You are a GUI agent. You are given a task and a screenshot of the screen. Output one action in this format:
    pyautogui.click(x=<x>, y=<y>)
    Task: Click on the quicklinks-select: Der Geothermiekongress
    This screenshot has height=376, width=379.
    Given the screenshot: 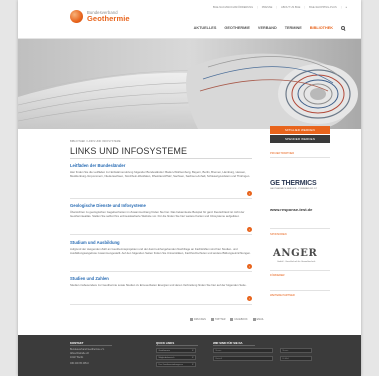 What is the action you would take?
    pyautogui.click(x=176, y=364)
    